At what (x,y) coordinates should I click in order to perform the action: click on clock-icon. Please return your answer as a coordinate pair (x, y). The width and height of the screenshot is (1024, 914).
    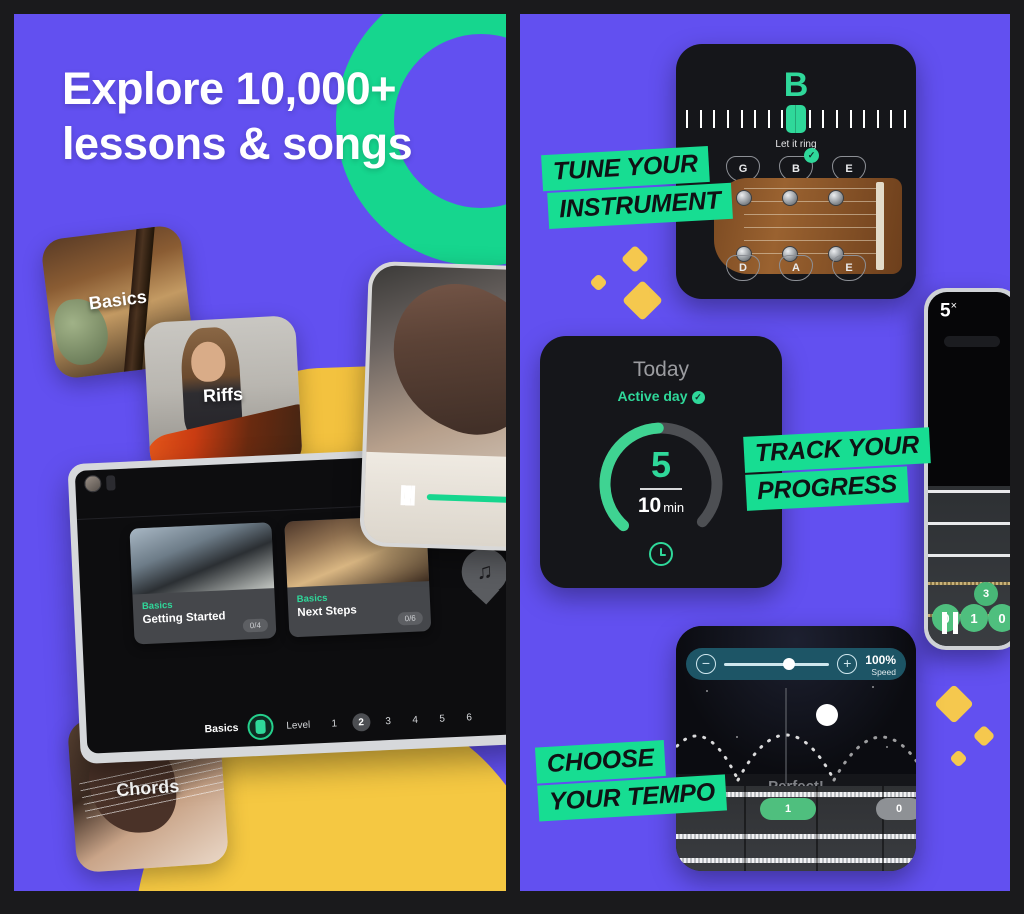
    Looking at the image, I should click on (661, 554).